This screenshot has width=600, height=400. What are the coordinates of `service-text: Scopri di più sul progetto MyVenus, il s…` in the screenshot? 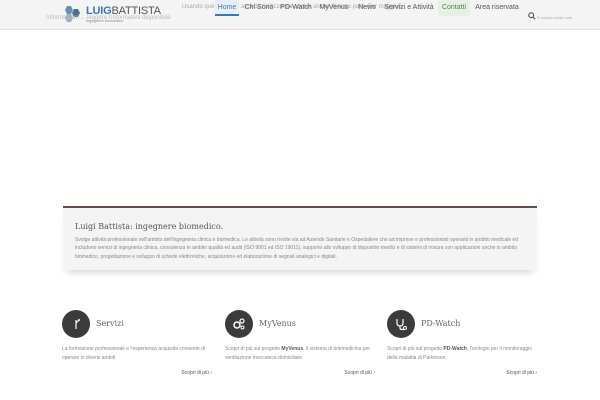 It's located at (298, 353).